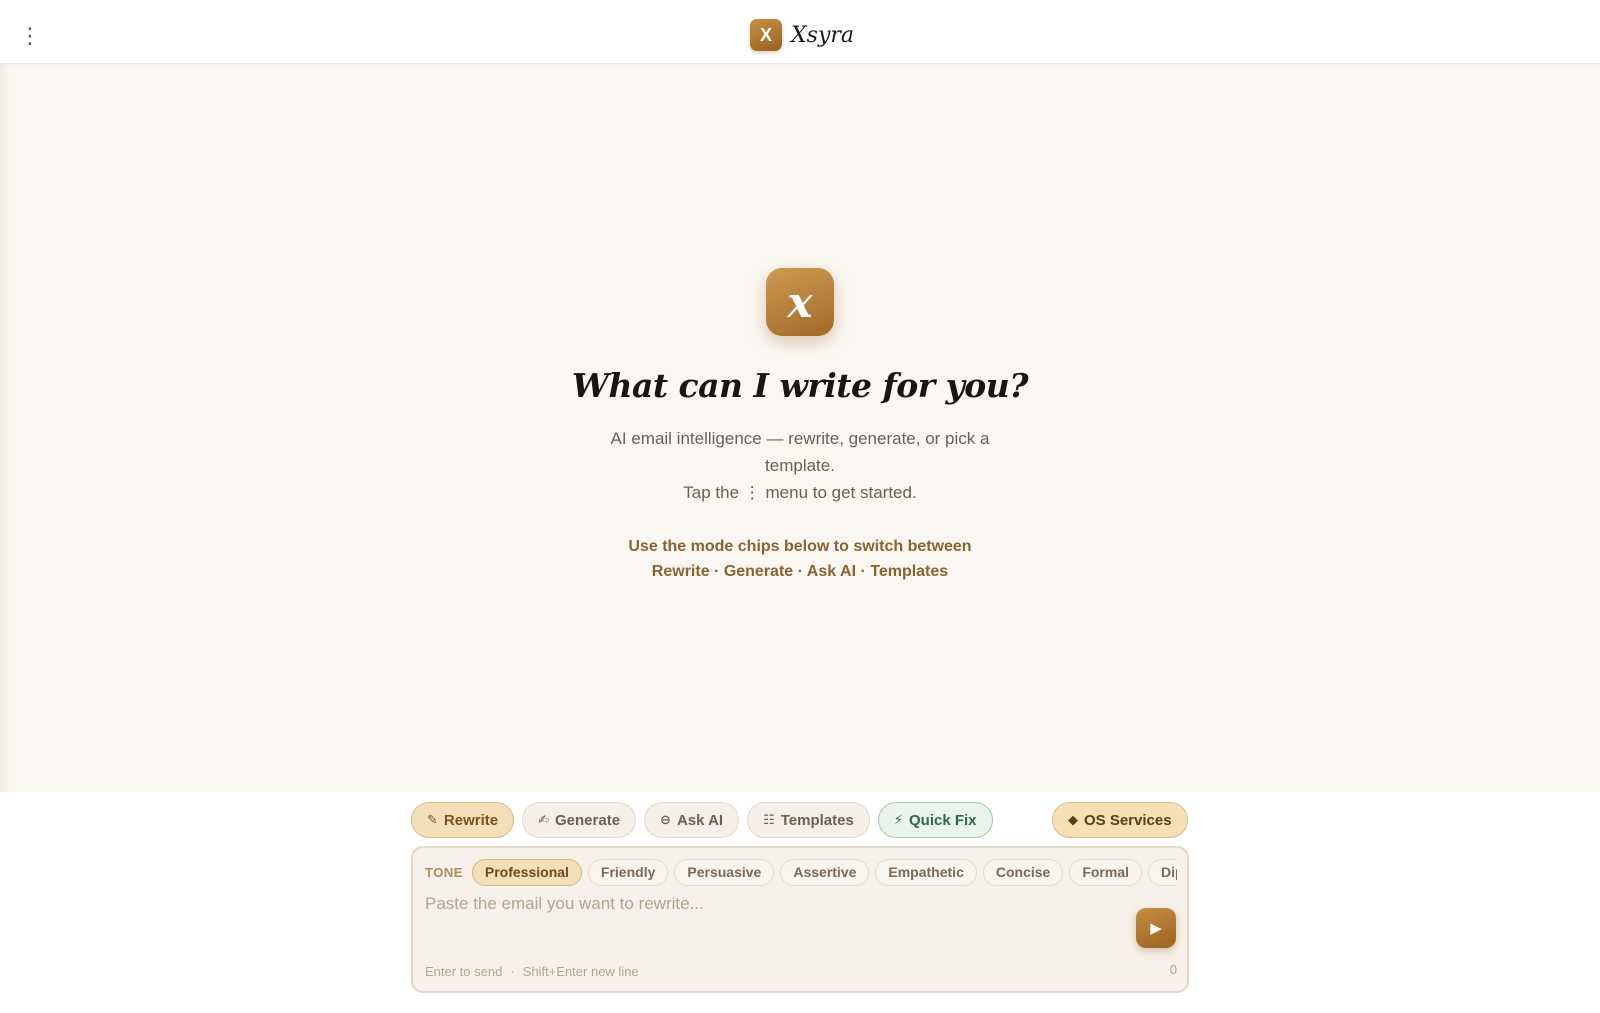 The height and width of the screenshot is (1013, 1600). What do you see at coordinates (1023, 872) in the screenshot?
I see `tone-chip-concise: Concise` at bounding box center [1023, 872].